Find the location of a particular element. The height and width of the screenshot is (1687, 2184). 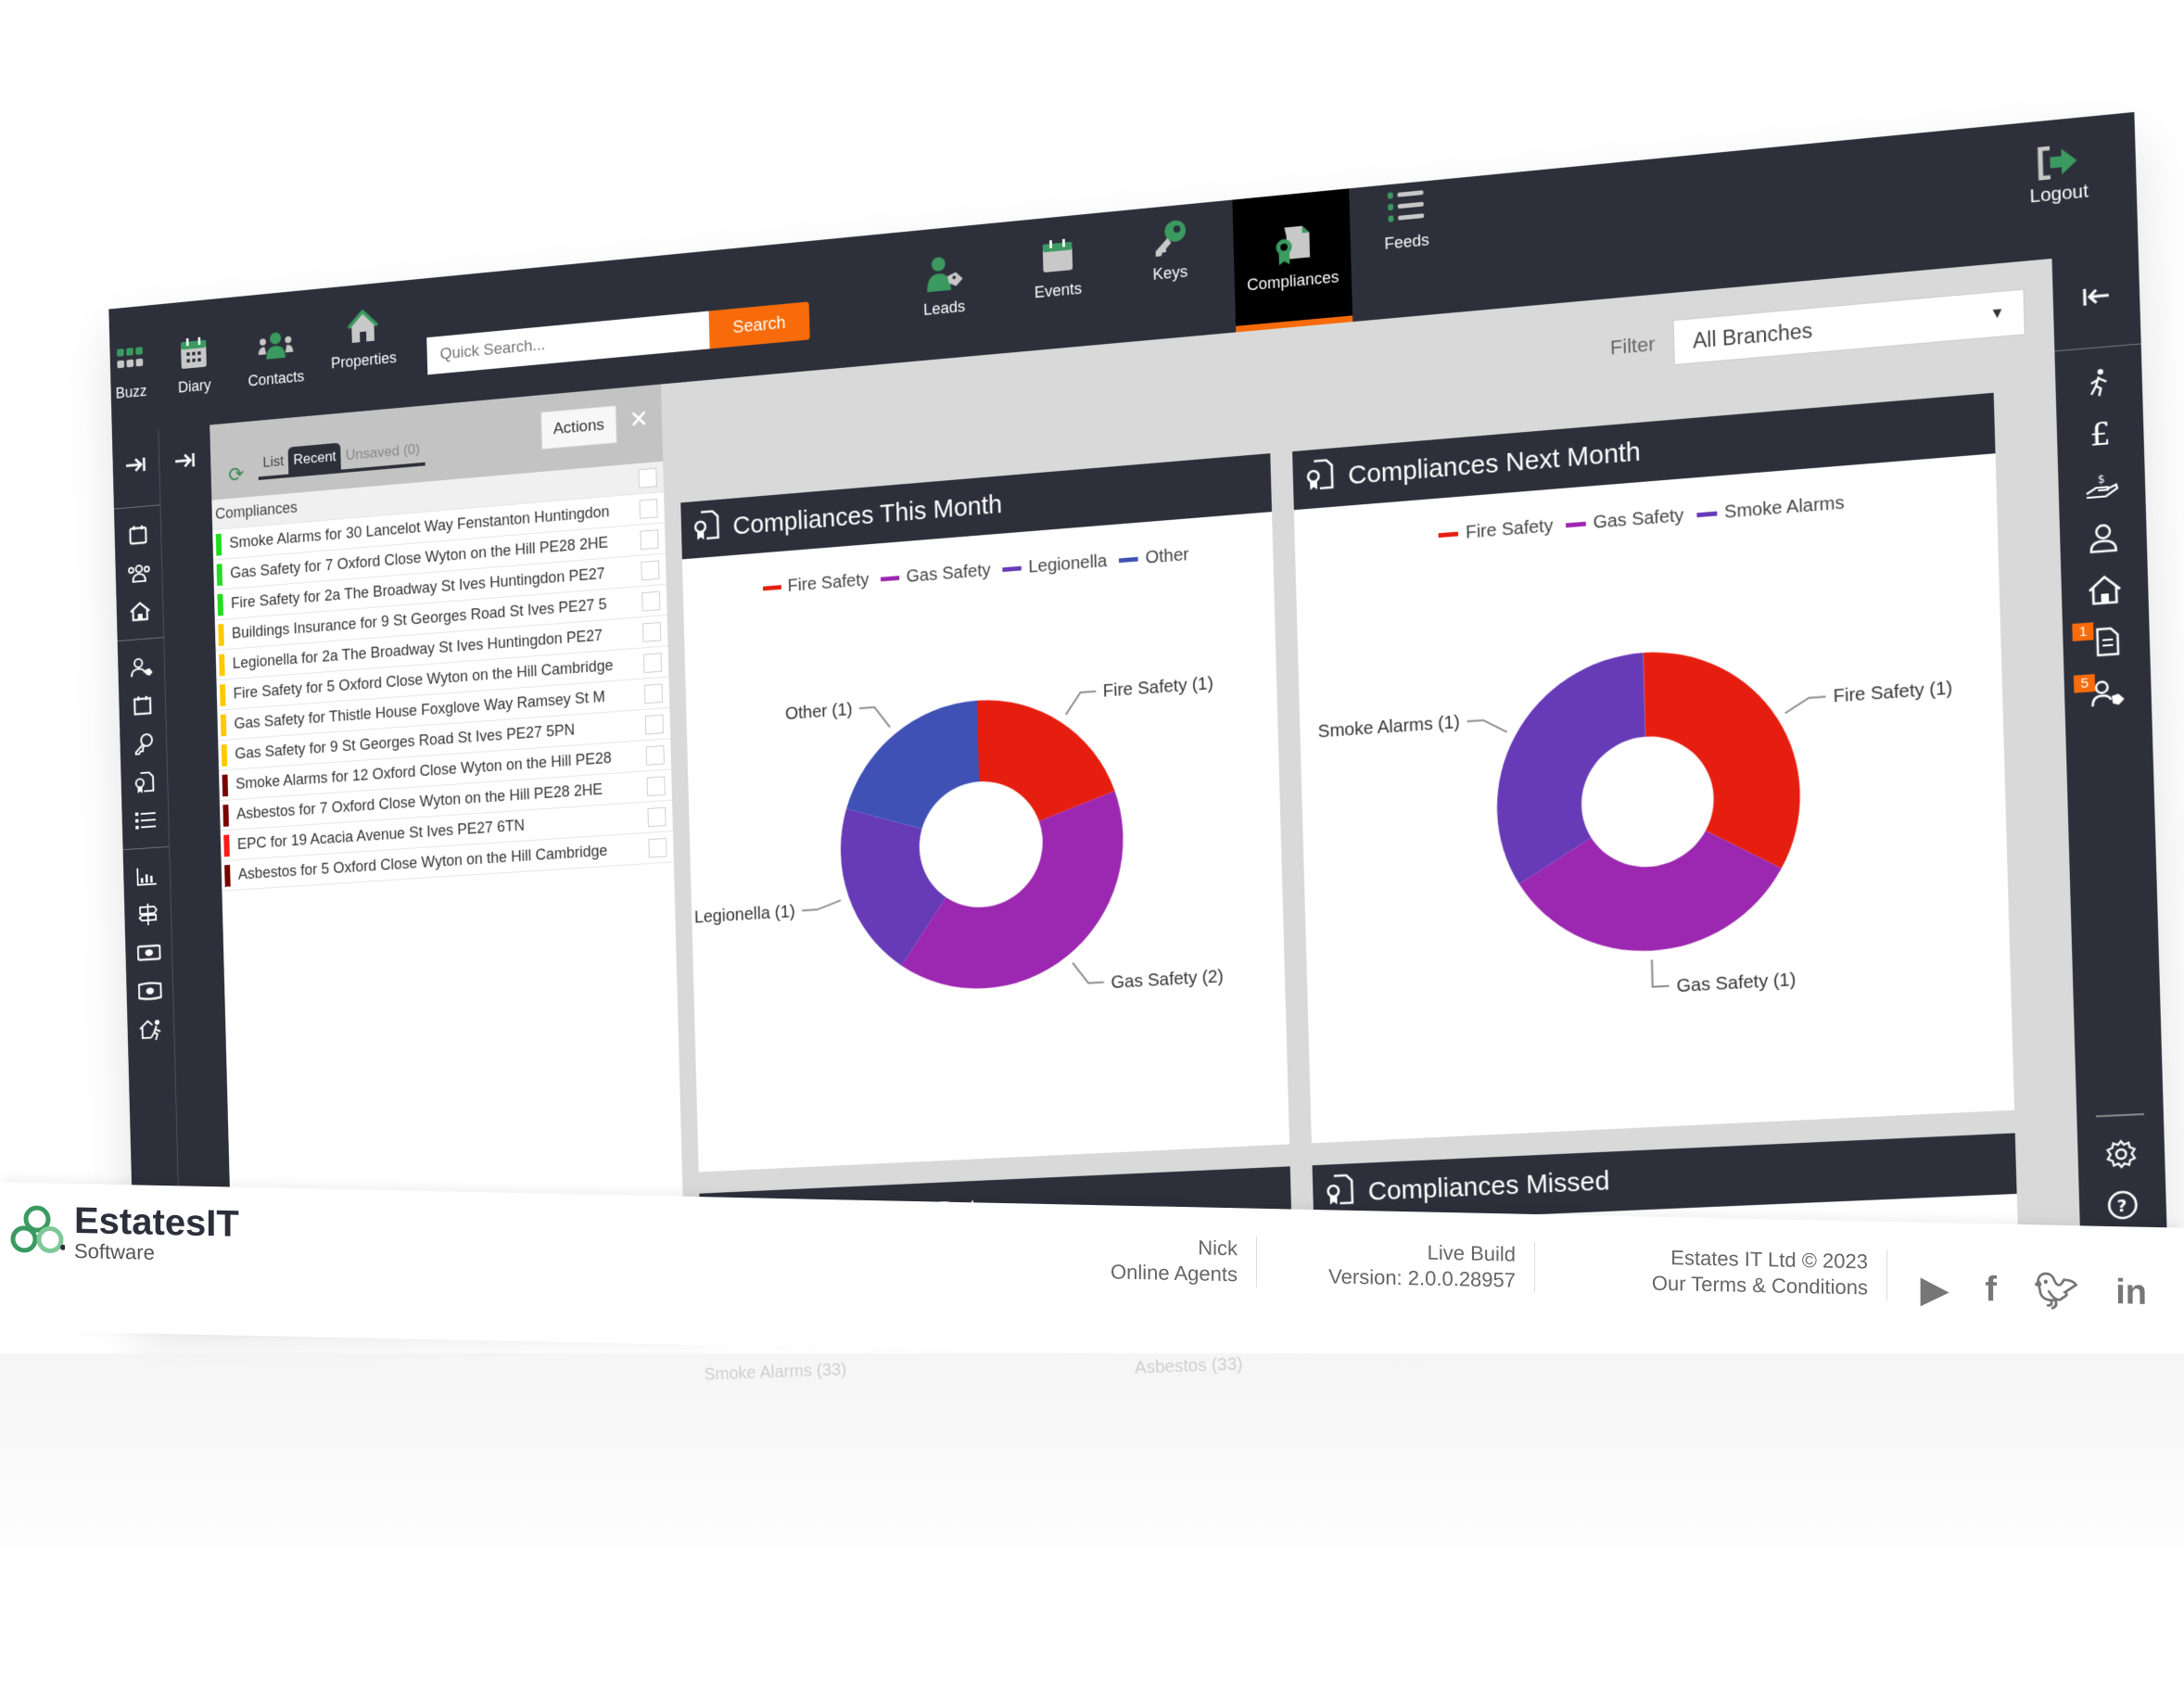

expand-rail-icon is located at coordinates (136, 464).